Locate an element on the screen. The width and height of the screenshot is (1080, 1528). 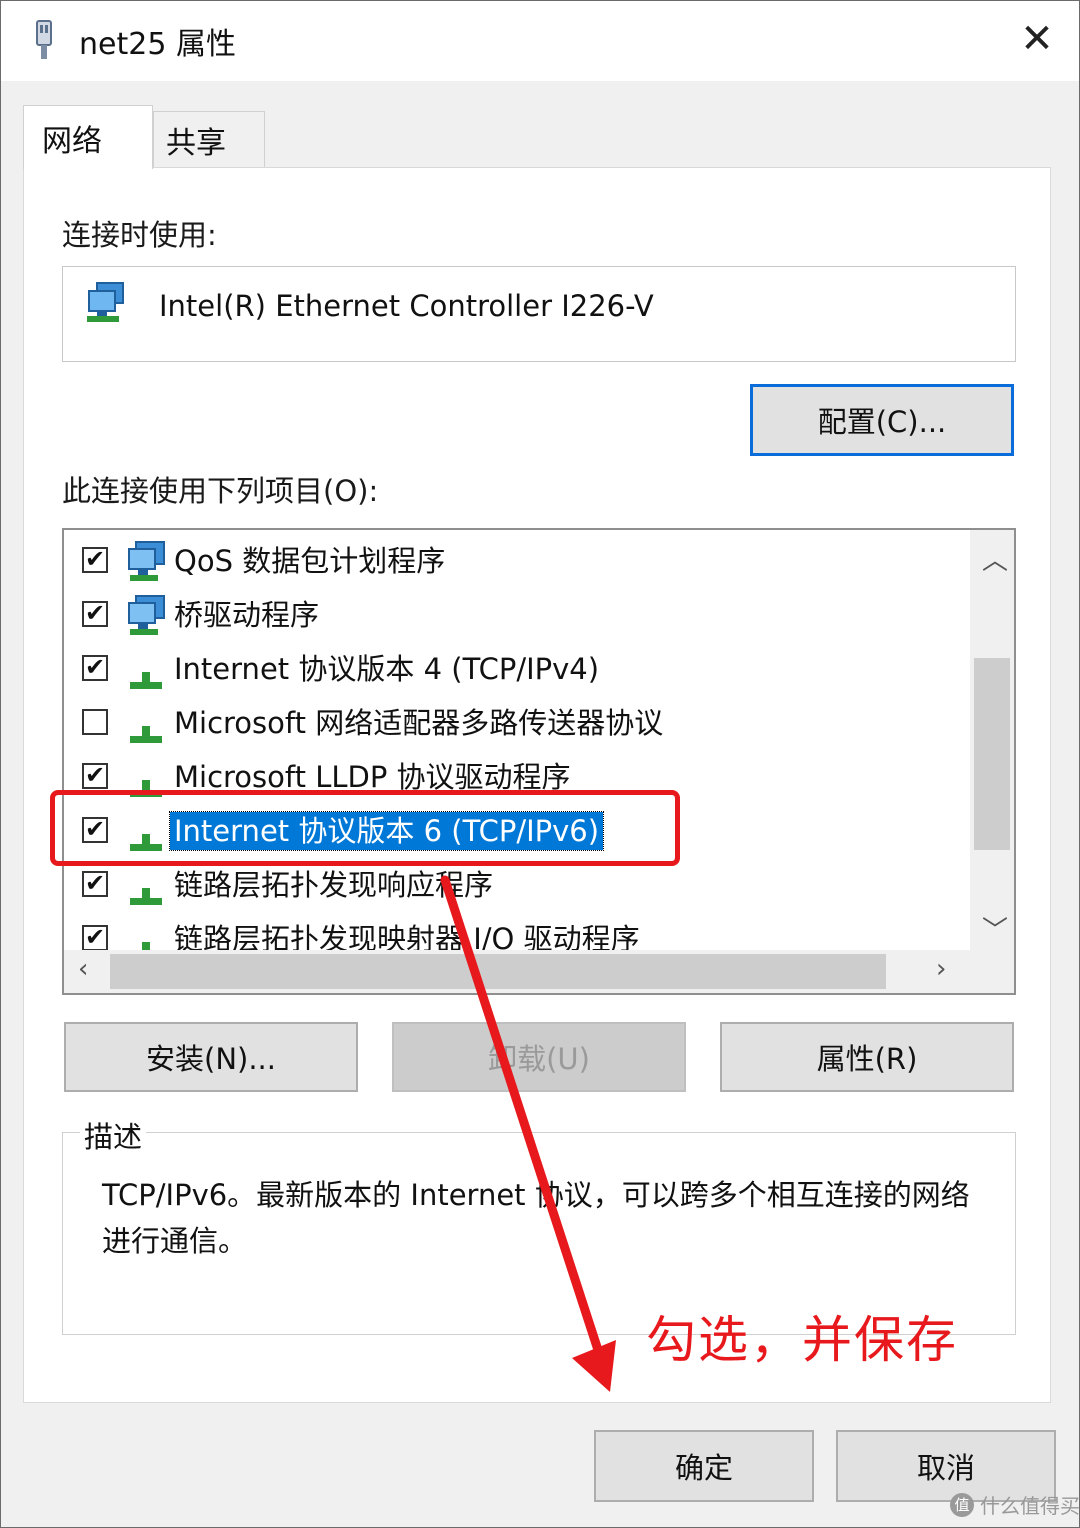
description-legend: 描述 is located at coordinates (113, 1135).